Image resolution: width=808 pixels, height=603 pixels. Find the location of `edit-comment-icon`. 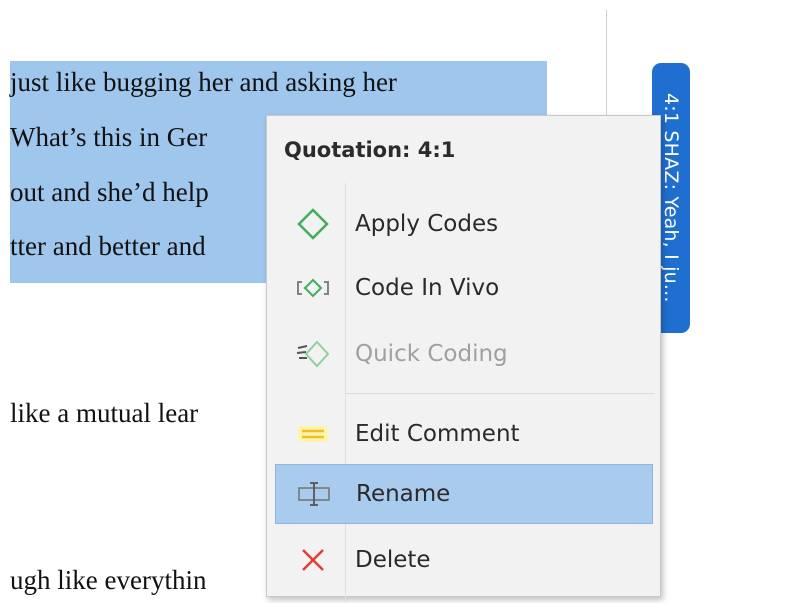

edit-comment-icon is located at coordinates (313, 434).